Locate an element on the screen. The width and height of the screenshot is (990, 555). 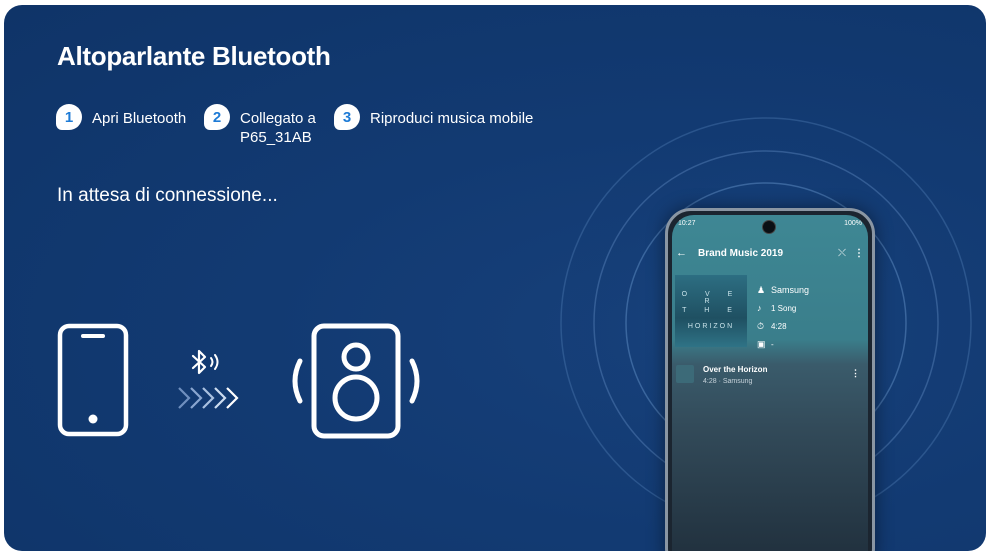
track-name: Over the Horizon is located at coordinates (735, 369).